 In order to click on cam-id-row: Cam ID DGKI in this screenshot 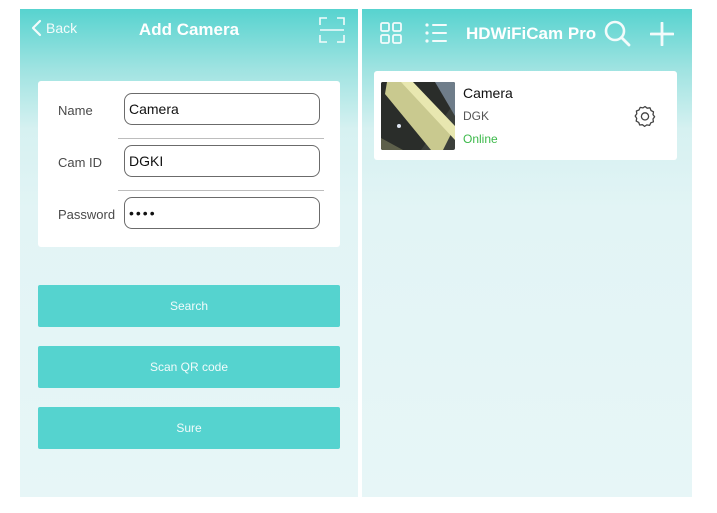, I will do `click(189, 163)`.